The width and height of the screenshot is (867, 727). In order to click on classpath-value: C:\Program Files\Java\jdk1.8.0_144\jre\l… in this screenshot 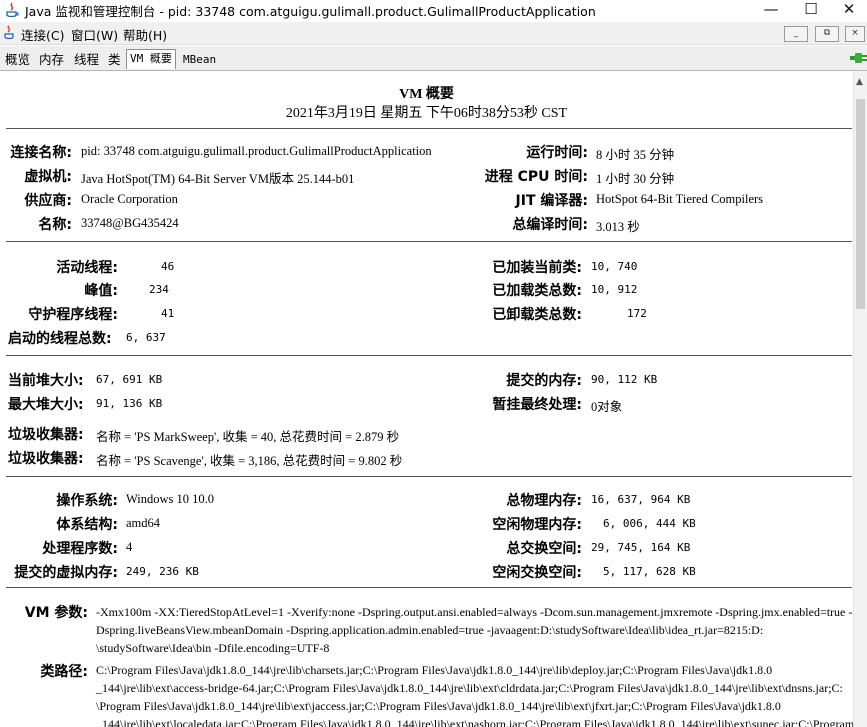, I will do `click(474, 694)`.